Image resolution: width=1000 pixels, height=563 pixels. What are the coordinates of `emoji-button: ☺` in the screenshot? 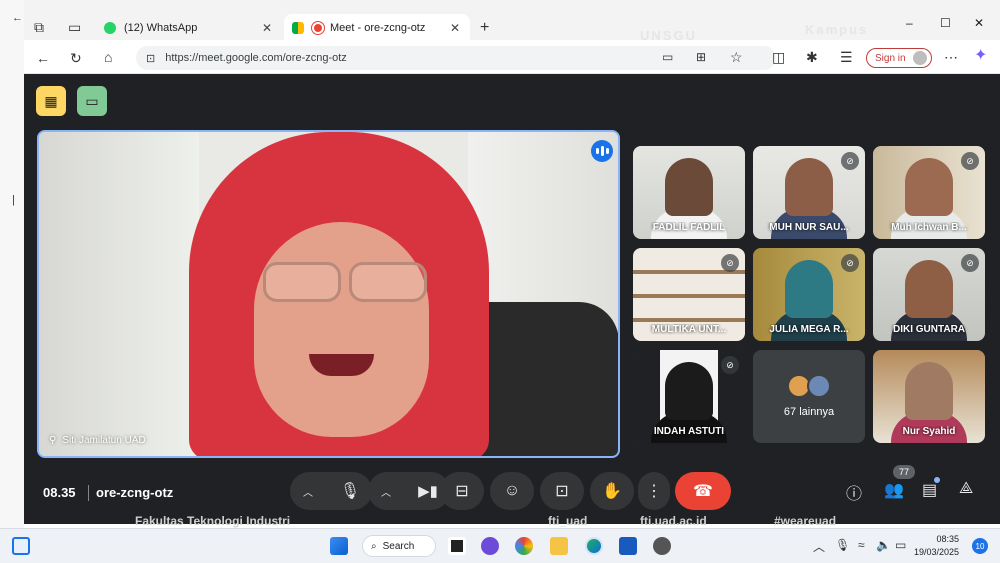 It's located at (512, 491).